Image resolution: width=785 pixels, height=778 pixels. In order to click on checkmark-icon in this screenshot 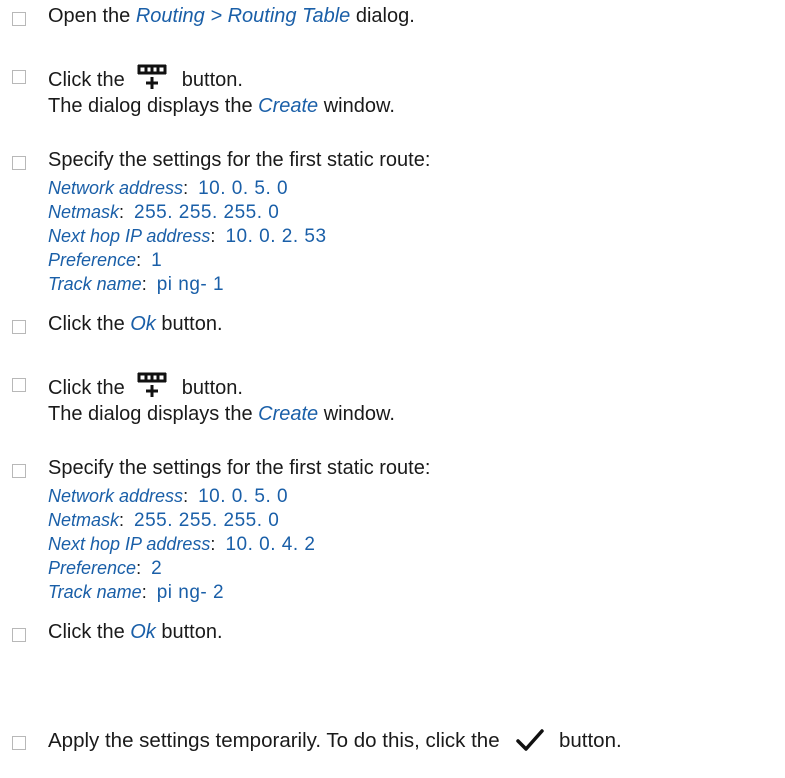, I will do `click(530, 743)`.